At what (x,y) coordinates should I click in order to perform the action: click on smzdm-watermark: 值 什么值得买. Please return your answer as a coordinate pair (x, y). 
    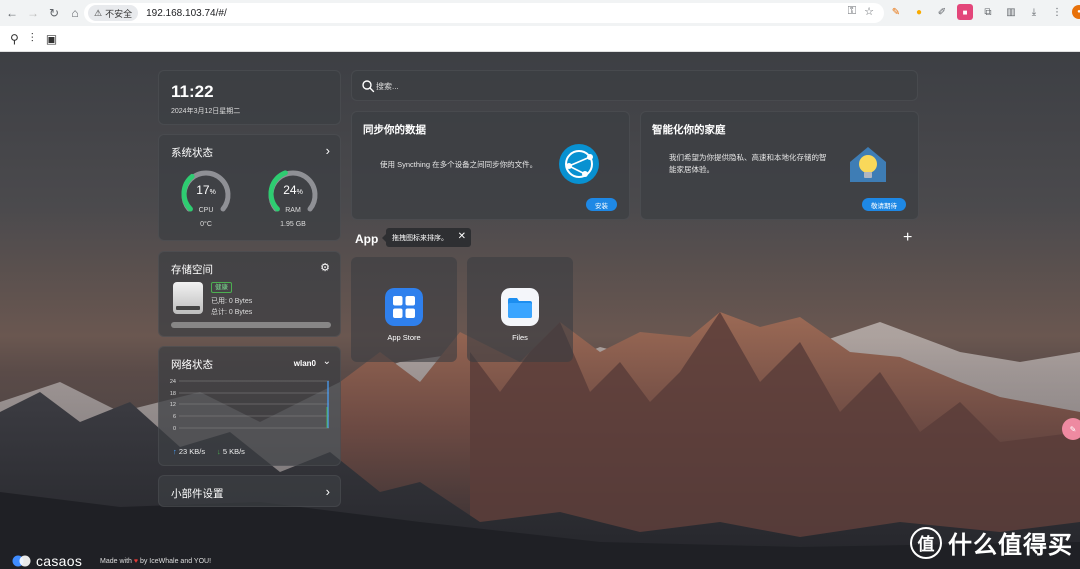
    Looking at the image, I should click on (991, 542).